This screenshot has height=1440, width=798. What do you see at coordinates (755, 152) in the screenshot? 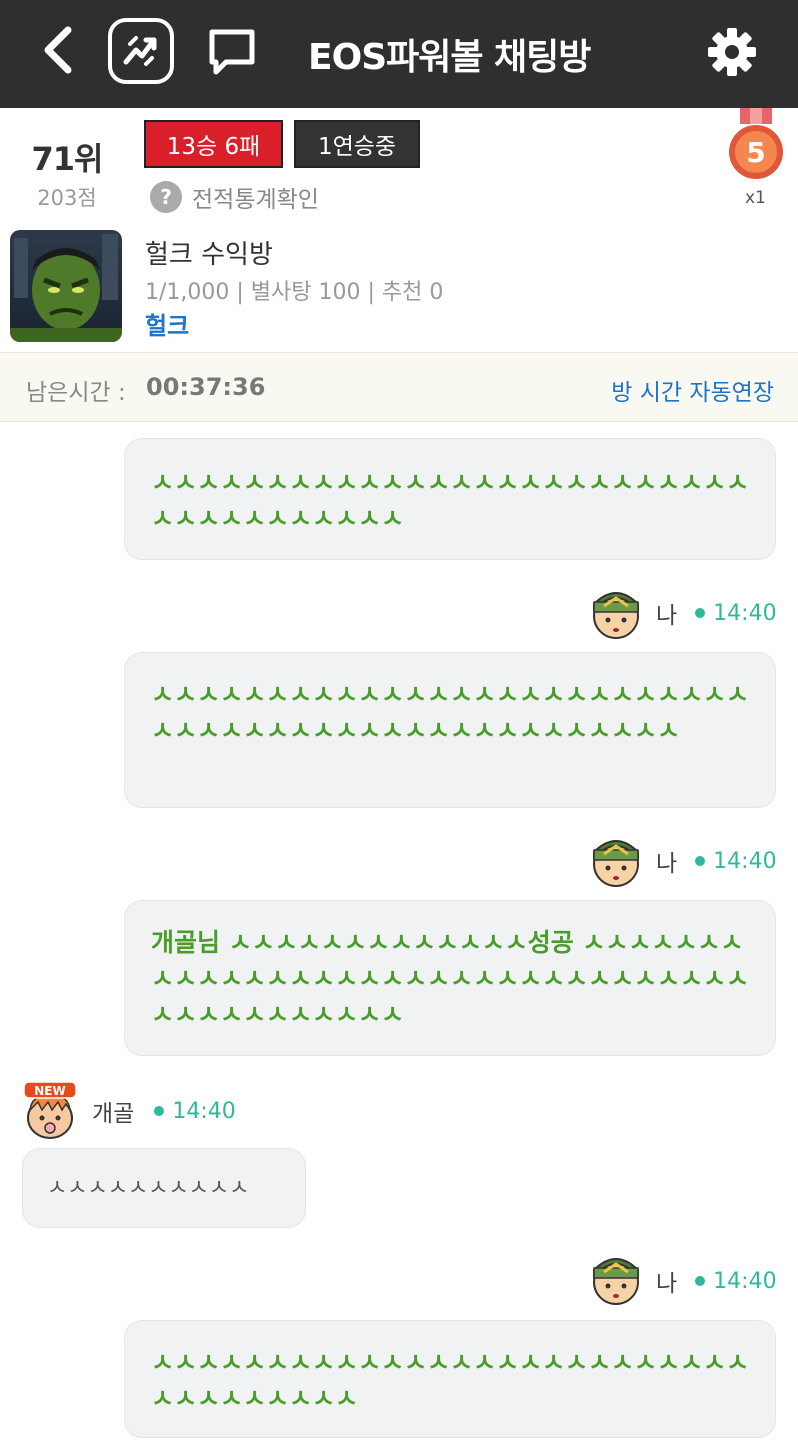
I see `svg-text: 5` at bounding box center [755, 152].